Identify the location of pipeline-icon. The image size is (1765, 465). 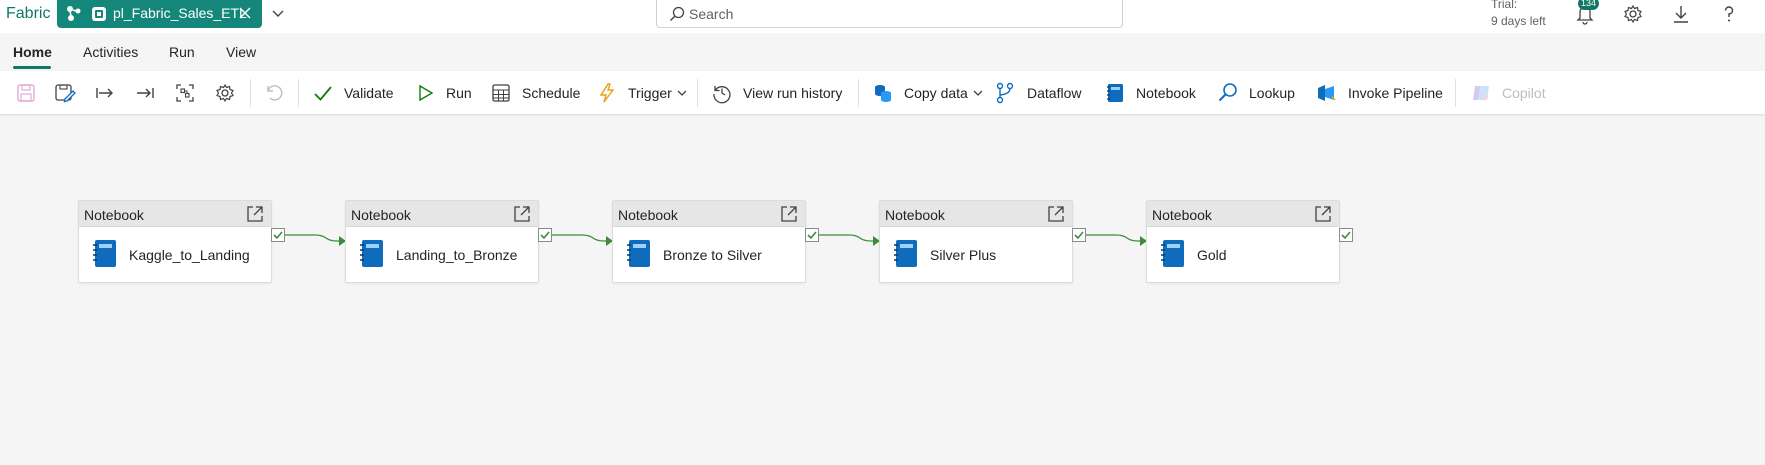
(74, 13).